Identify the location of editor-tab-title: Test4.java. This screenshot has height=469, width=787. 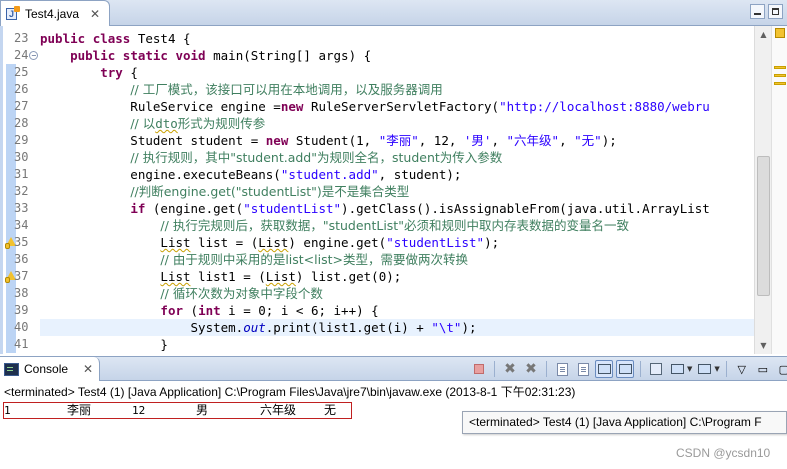
(52, 13).